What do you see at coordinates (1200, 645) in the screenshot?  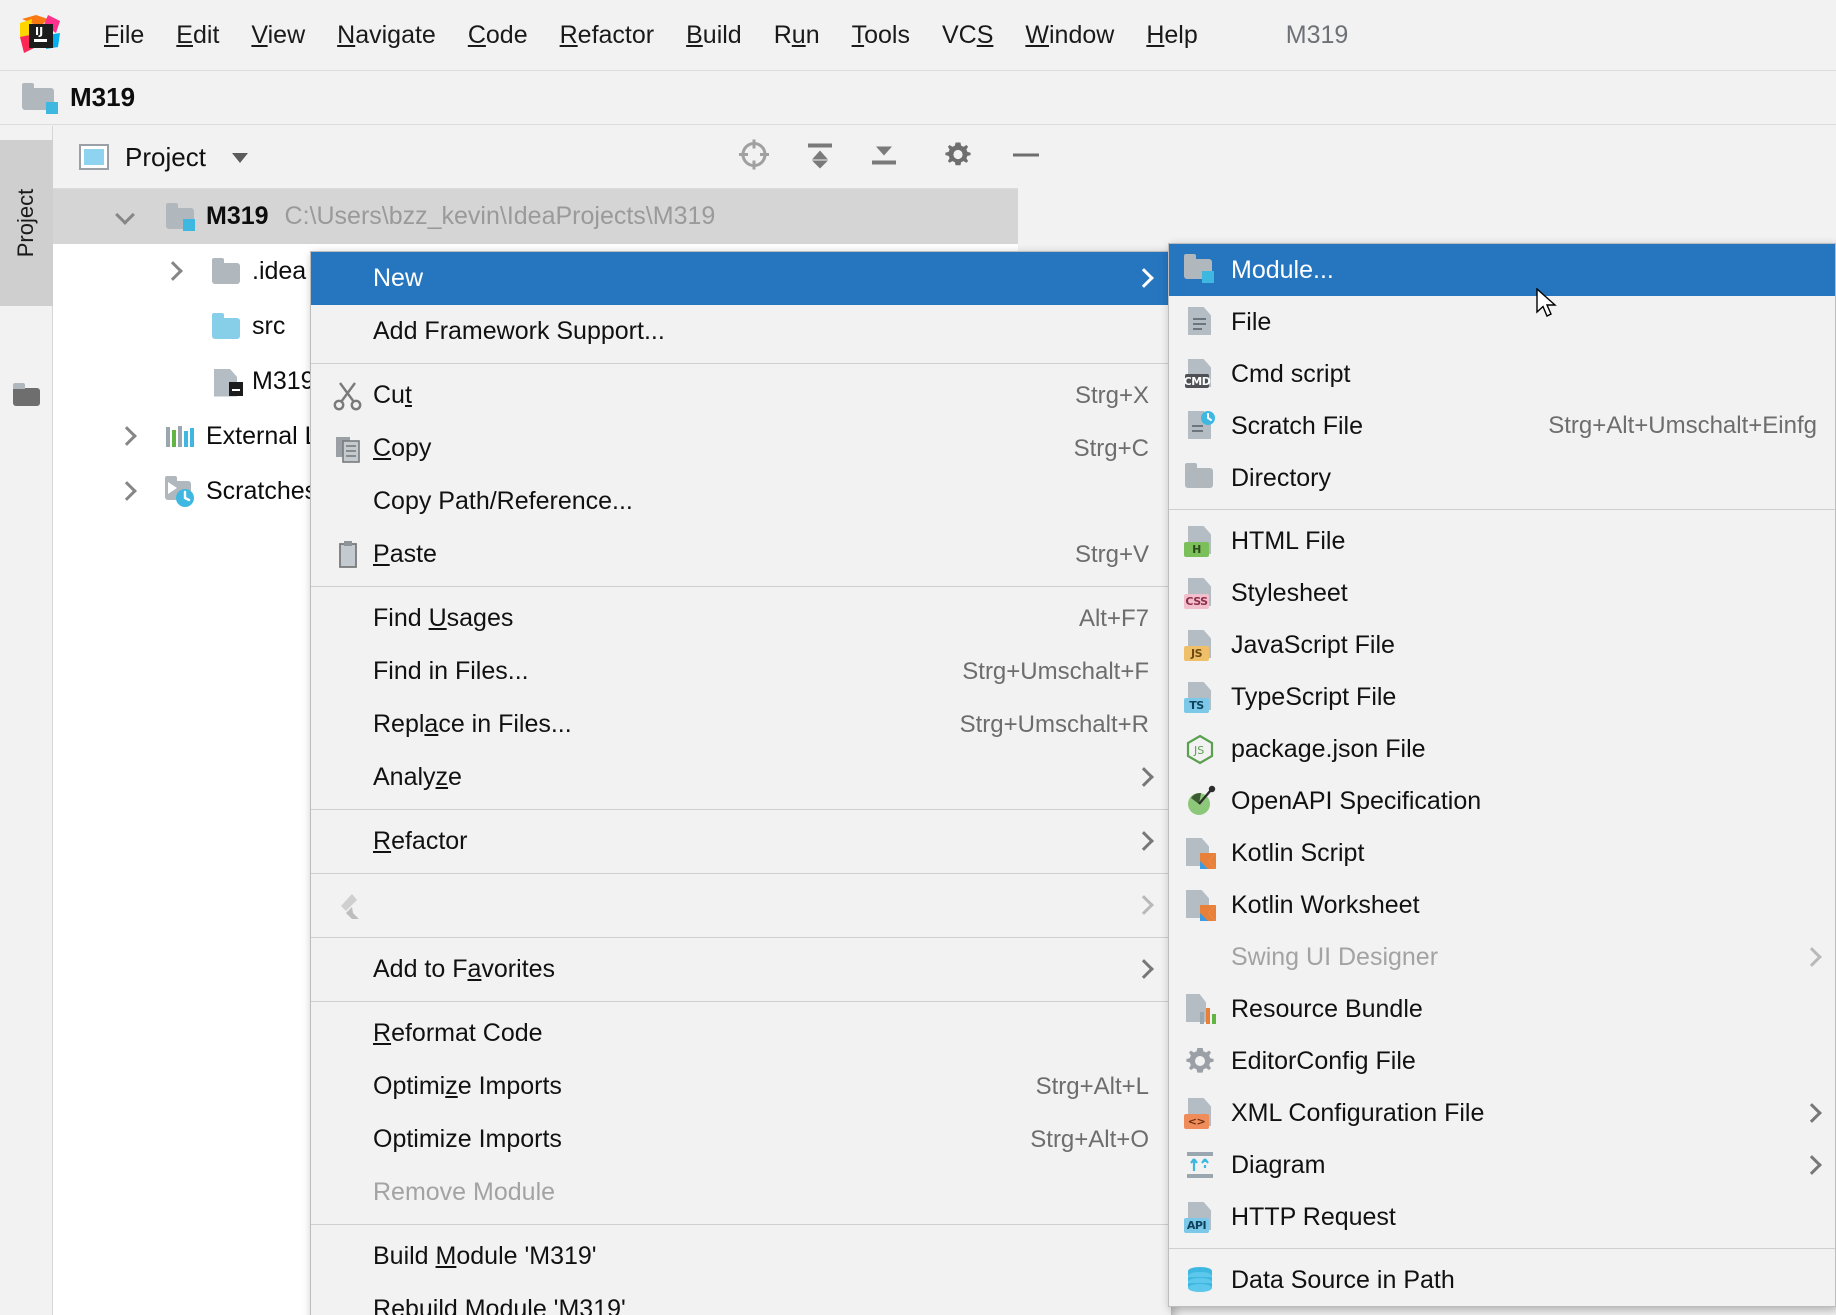 I see `javascript-file-icon: JS` at bounding box center [1200, 645].